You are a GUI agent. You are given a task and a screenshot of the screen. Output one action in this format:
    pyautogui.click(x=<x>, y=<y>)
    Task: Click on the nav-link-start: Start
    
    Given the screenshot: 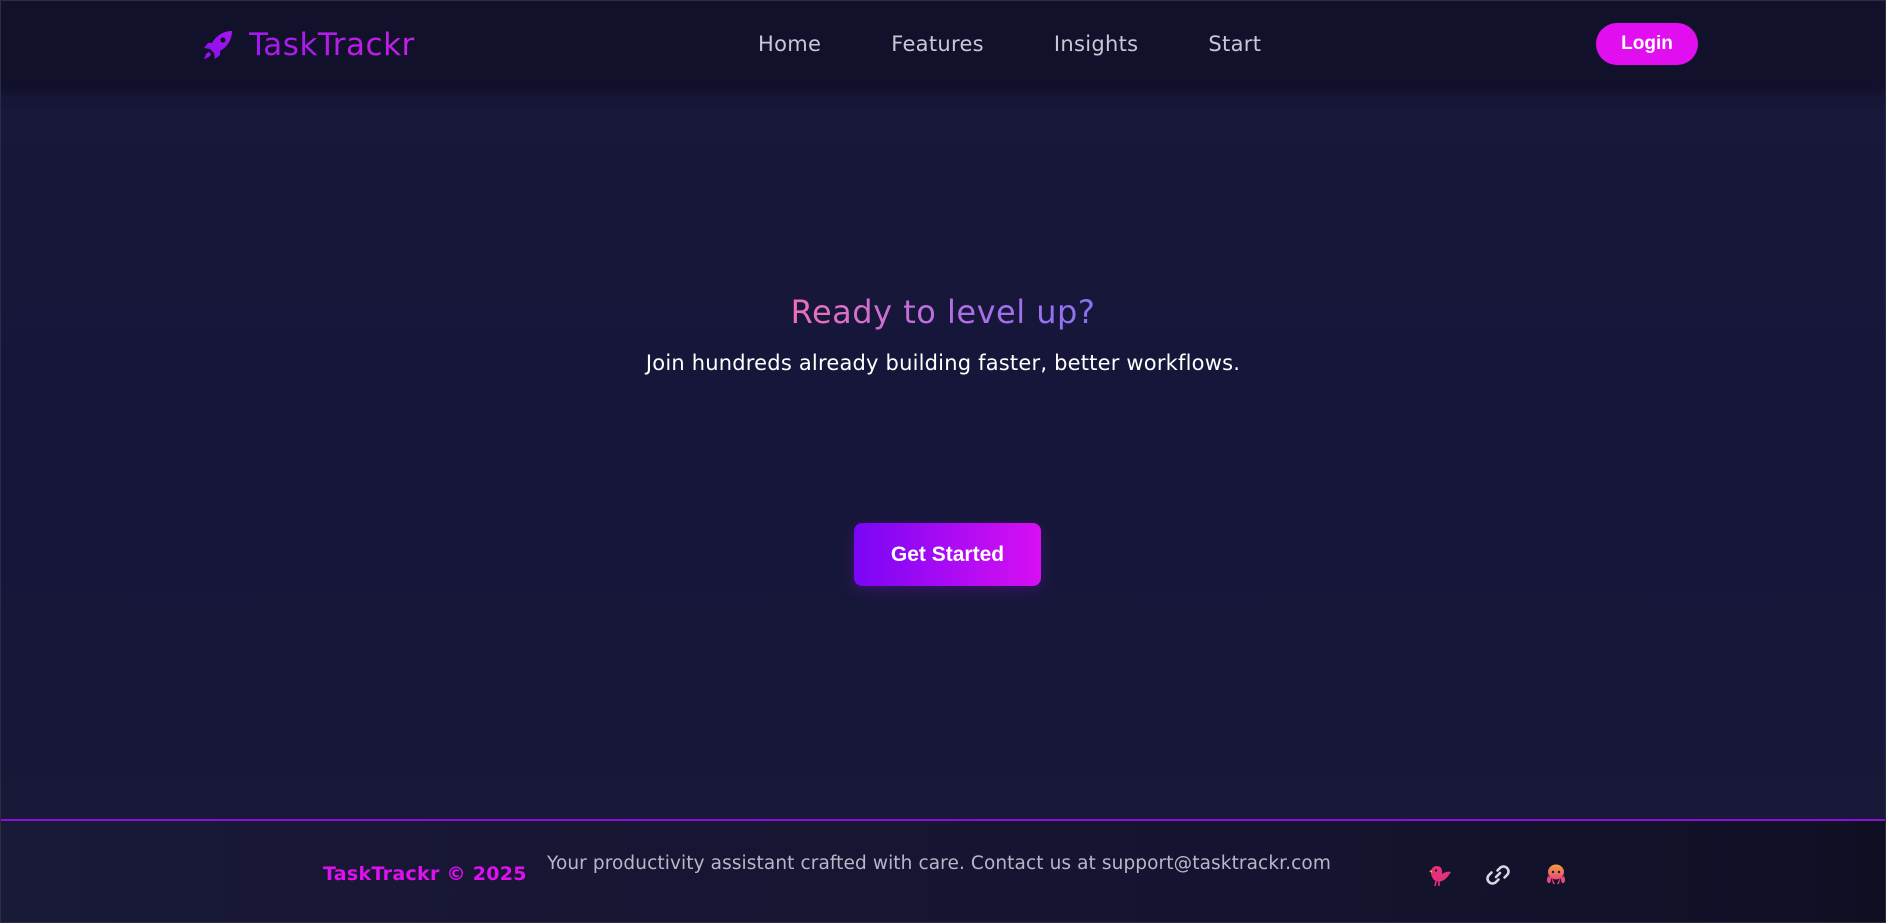 What is the action you would take?
    pyautogui.click(x=1234, y=44)
    